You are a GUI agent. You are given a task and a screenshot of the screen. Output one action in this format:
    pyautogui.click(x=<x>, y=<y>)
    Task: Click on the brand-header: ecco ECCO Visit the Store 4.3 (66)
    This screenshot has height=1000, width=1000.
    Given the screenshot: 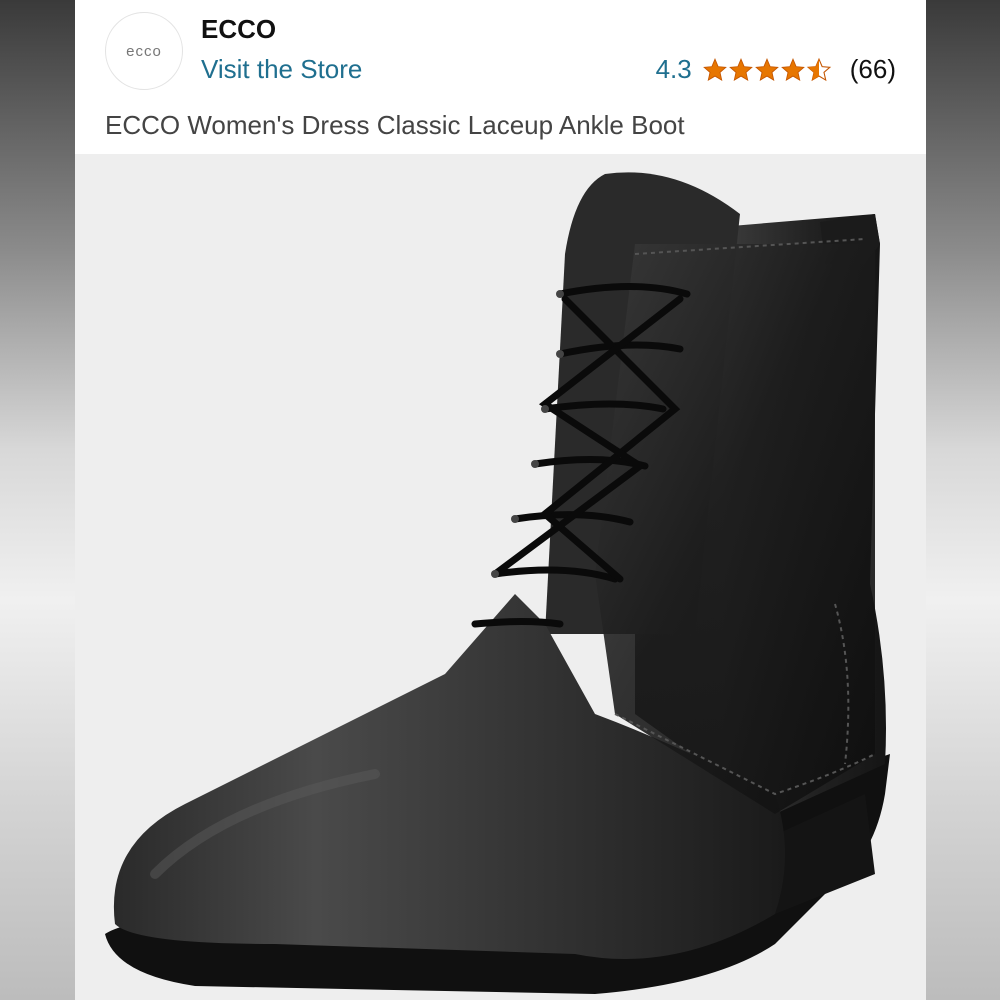 What is the action you would take?
    pyautogui.click(x=500, y=50)
    